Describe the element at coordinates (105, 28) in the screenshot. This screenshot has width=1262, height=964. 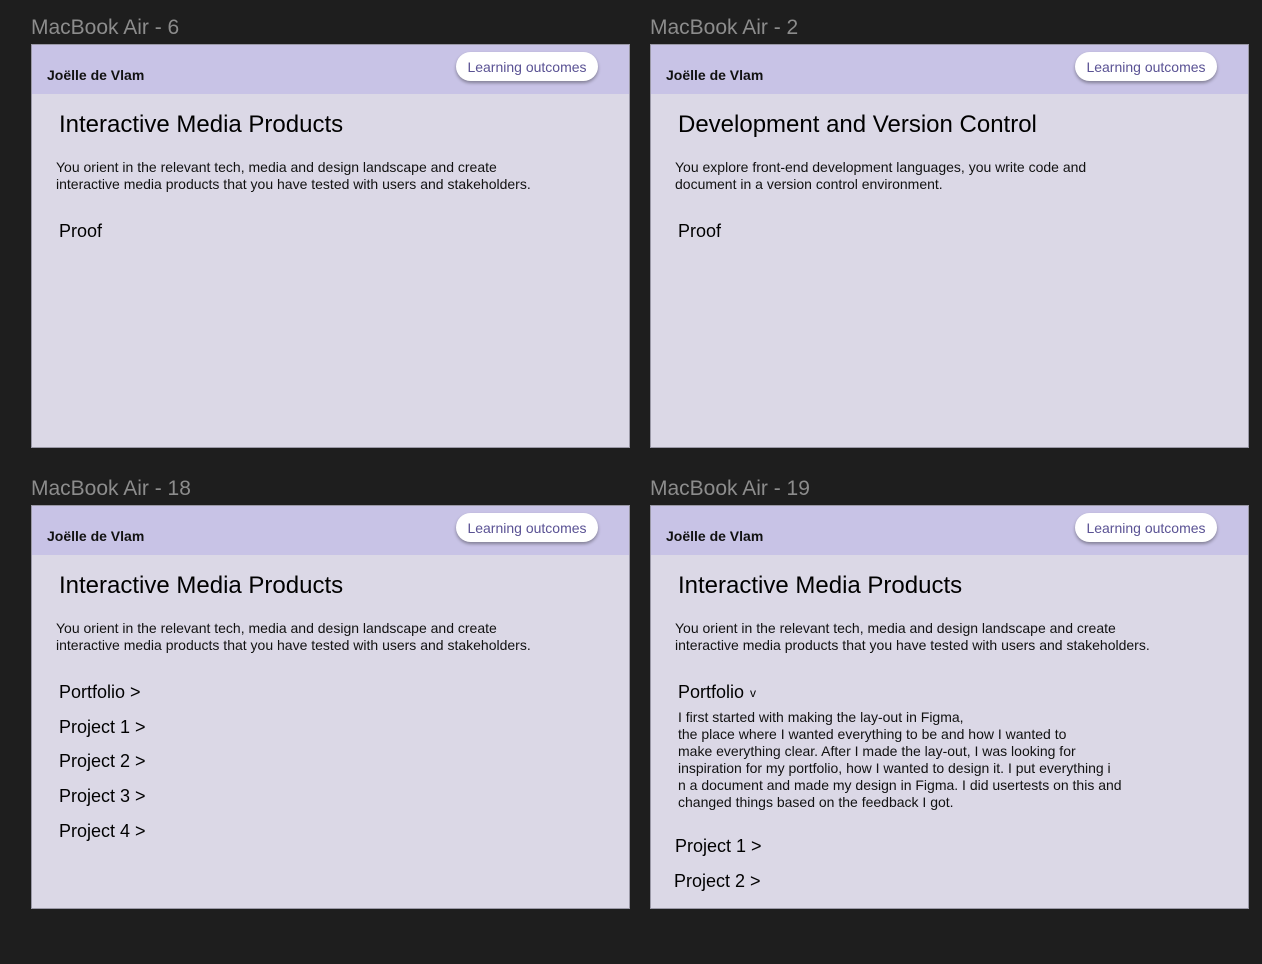
I see `frame-label: MacBook Air - 6` at that location.